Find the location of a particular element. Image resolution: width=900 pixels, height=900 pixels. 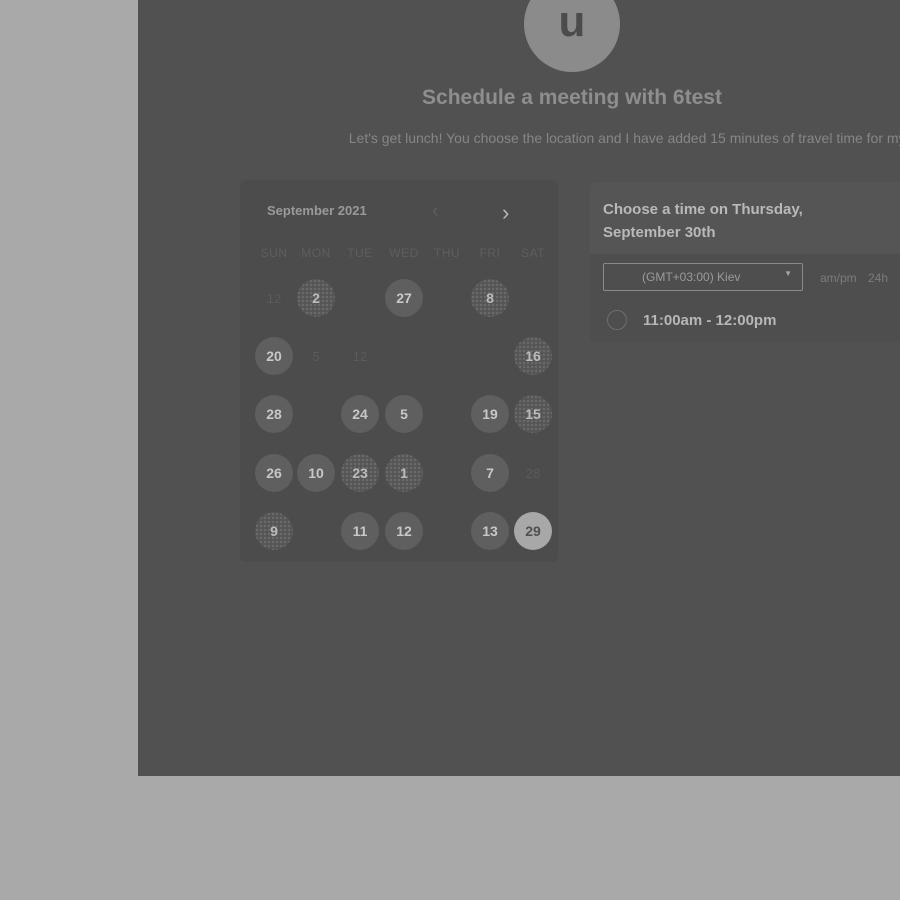

weekday-4: THU is located at coordinates (447, 253).